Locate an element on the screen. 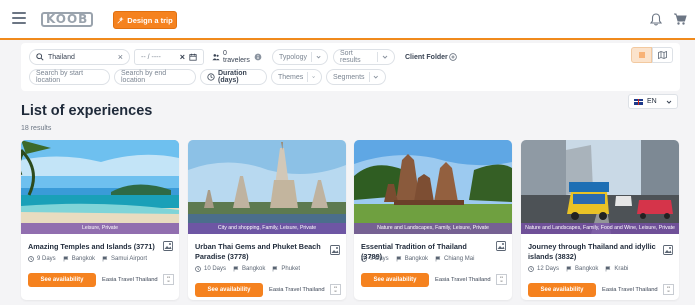  experience-duration: 12 Days is located at coordinates (548, 269).